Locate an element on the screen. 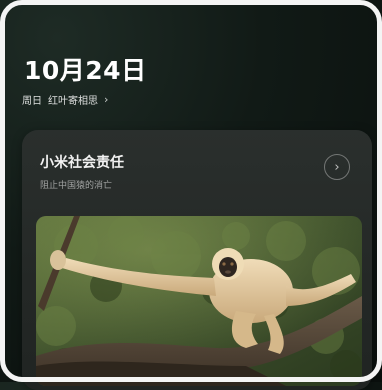 Image resolution: width=382 pixels, height=390 pixels. lockscreen-date: 10月24日 is located at coordinates (85, 70).